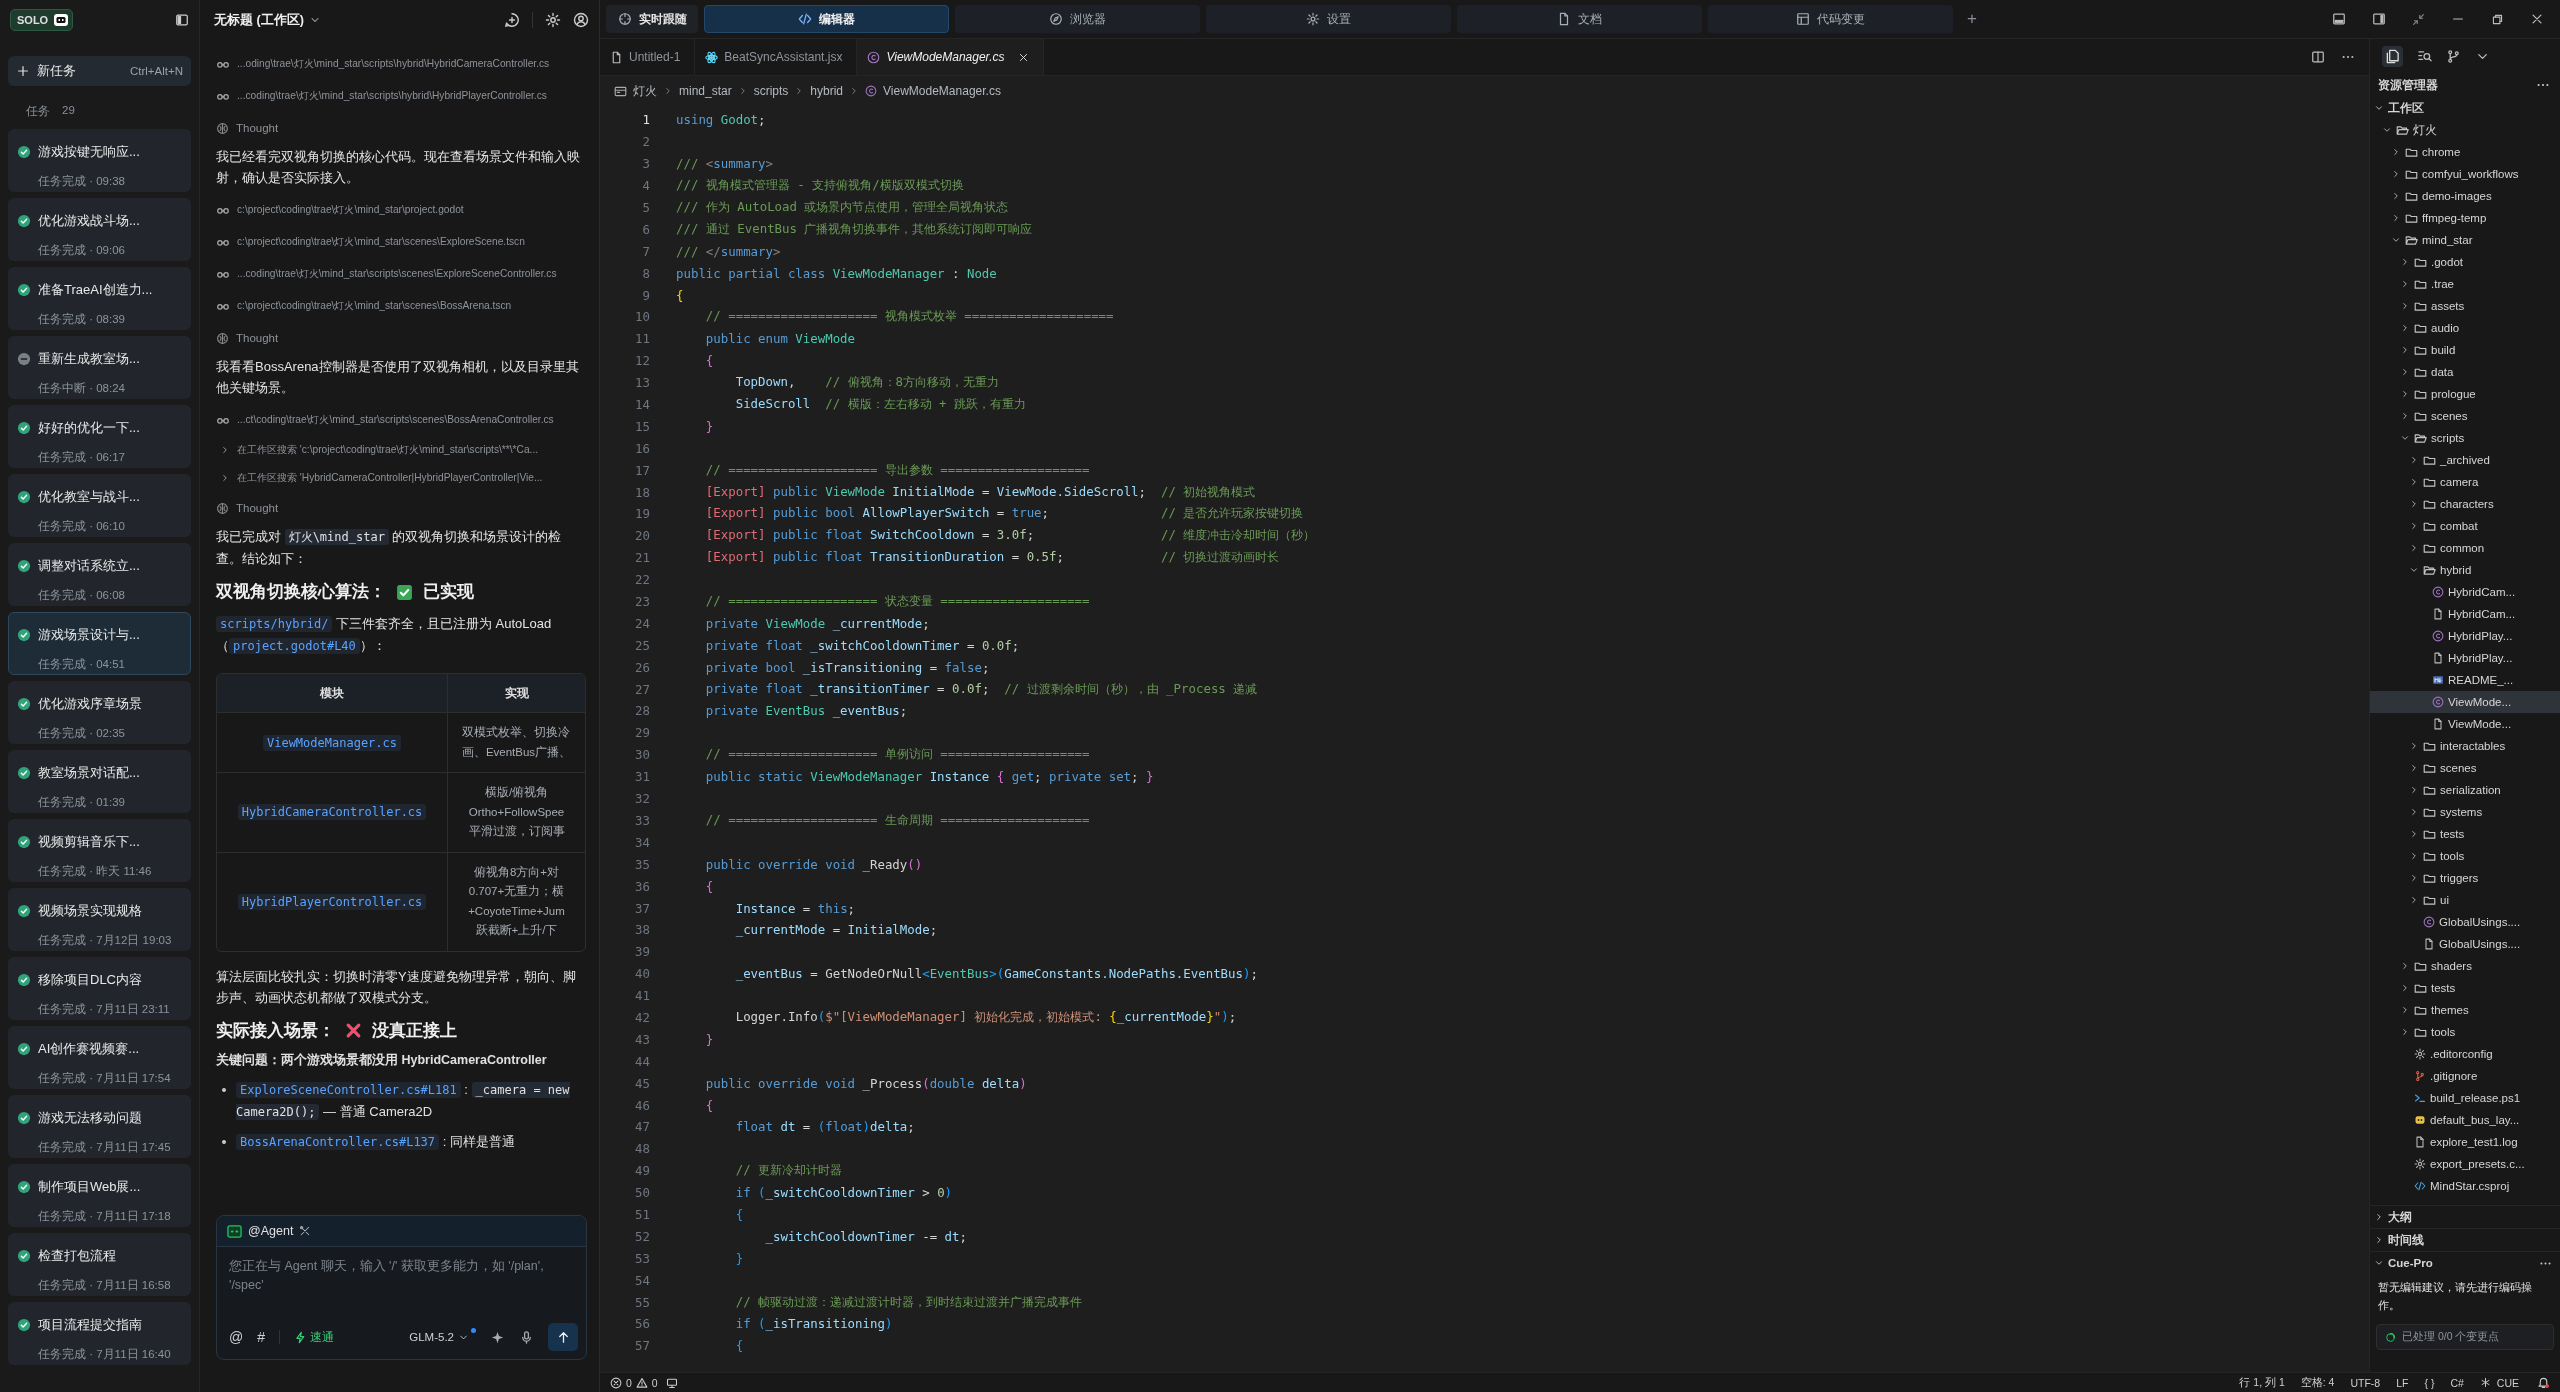  Describe the element at coordinates (314, 1337) in the screenshot. I see `mode-button: 速通` at that location.